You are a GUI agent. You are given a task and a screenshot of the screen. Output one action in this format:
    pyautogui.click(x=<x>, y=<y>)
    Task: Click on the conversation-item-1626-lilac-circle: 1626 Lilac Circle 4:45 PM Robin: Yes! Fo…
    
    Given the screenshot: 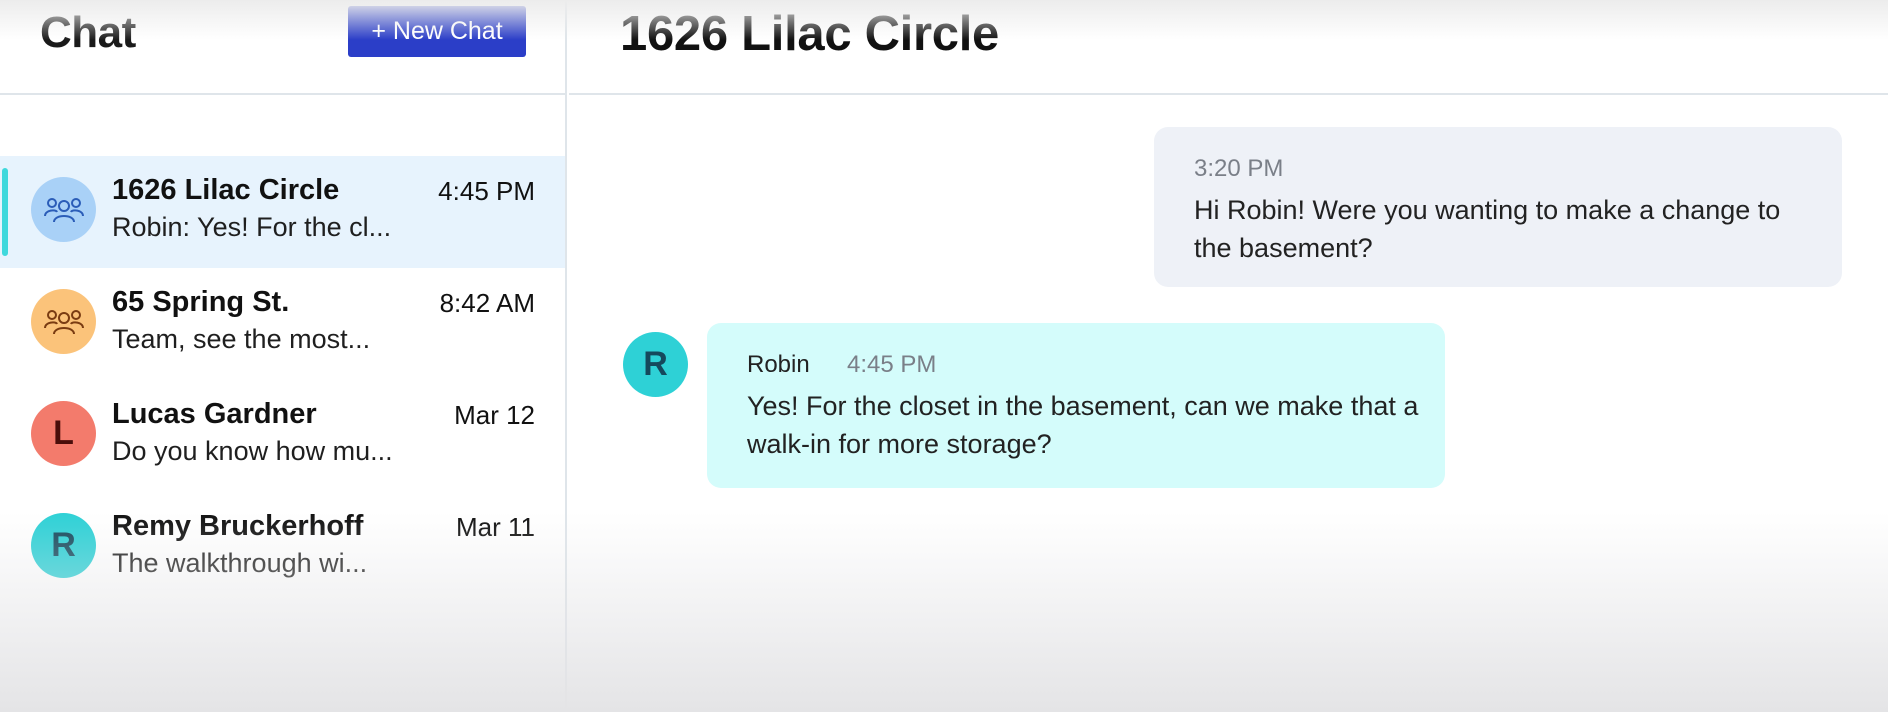 What is the action you would take?
    pyautogui.click(x=282, y=212)
    